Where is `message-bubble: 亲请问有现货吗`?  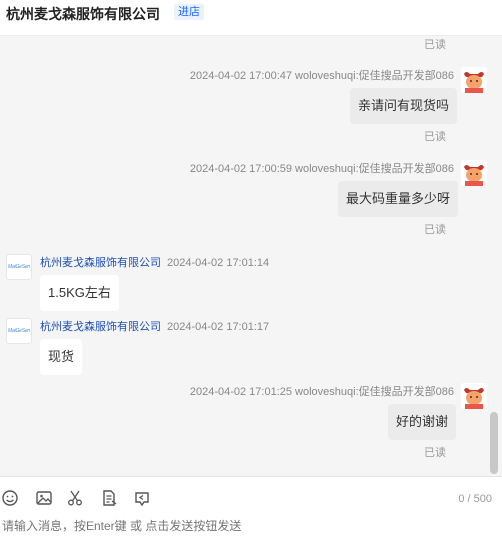
message-bubble: 亲请问有现货吗 is located at coordinates (404, 106).